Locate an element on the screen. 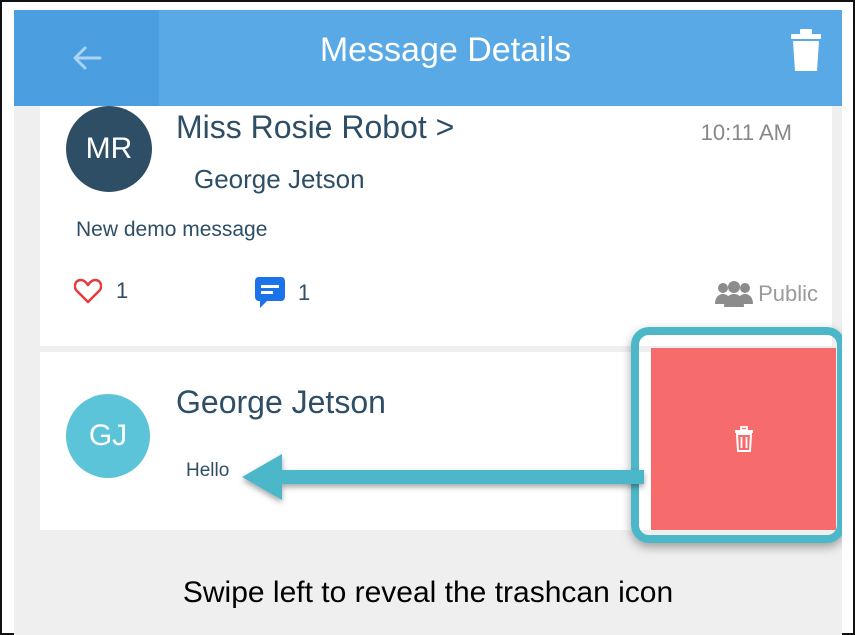  trash-icon is located at coordinates (806, 50).